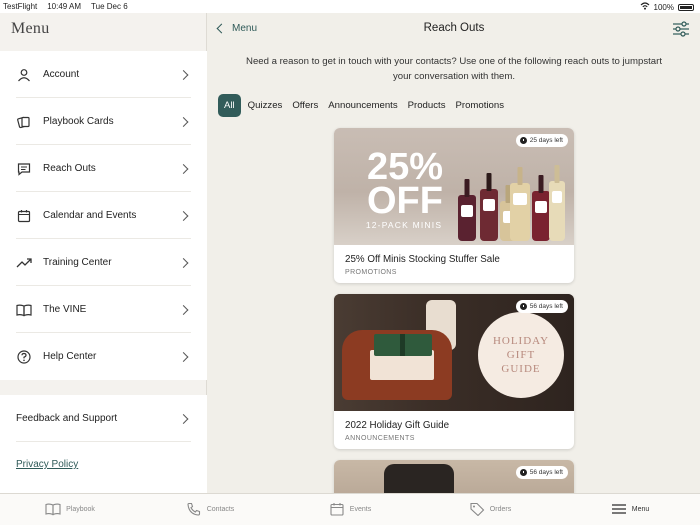  I want to click on menu-item-playbook-cards: Playbook Cards, so click(103, 121).